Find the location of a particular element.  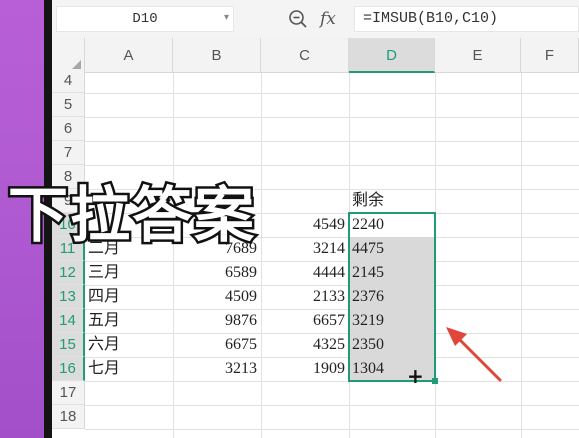

overlay-caption: 下拉答案 is located at coordinates (131, 216).